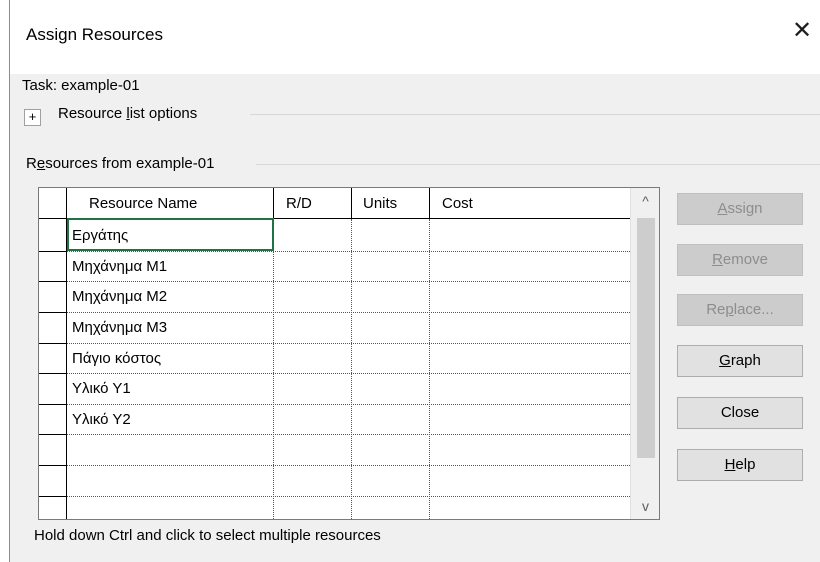  I want to click on label-part: Resource, so click(92, 113).